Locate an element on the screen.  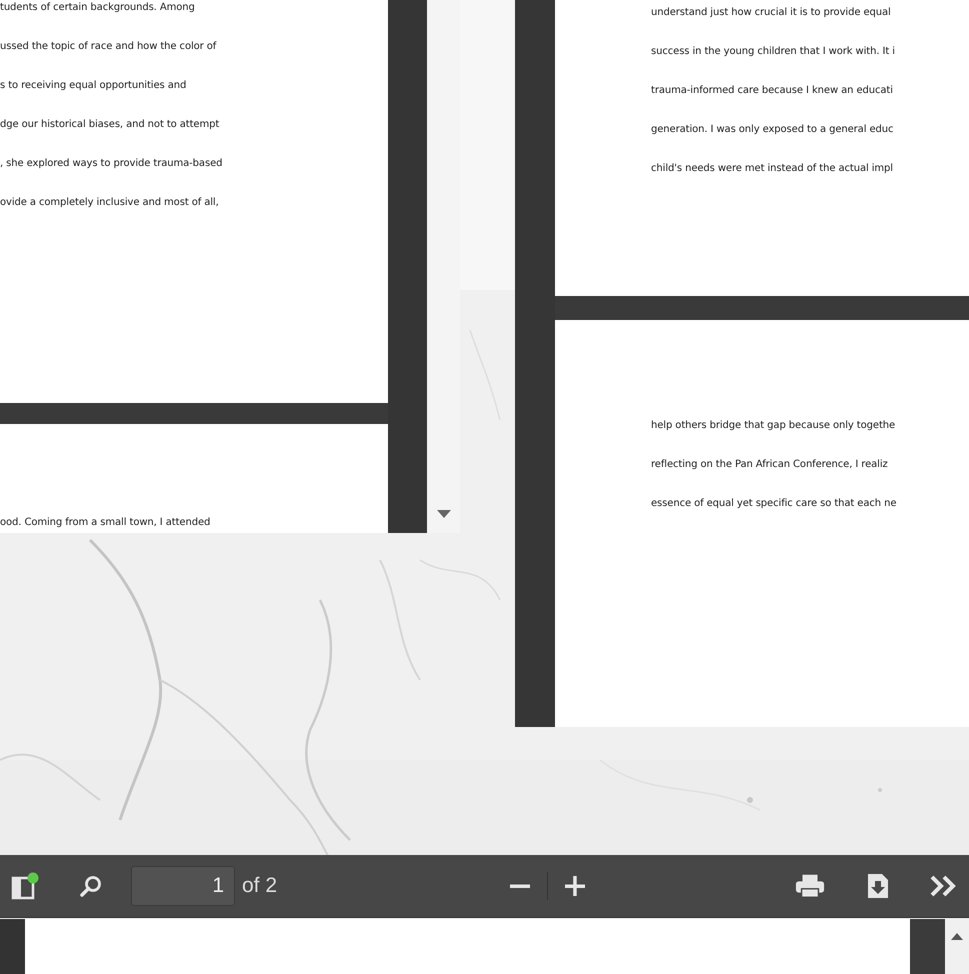
document-text-line: ood. Coming from a small town, I attended is located at coordinates (106, 523).